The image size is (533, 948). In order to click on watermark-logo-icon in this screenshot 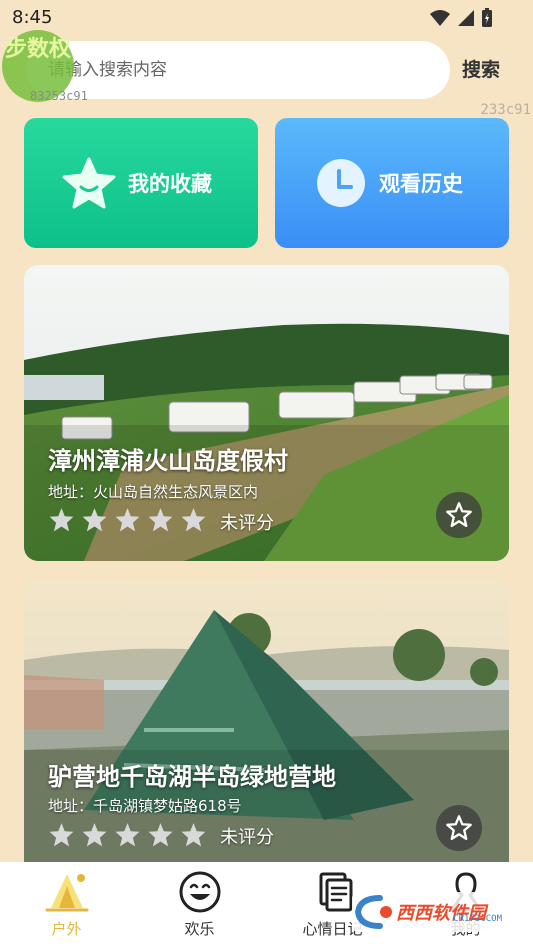, I will do `click(373, 912)`.